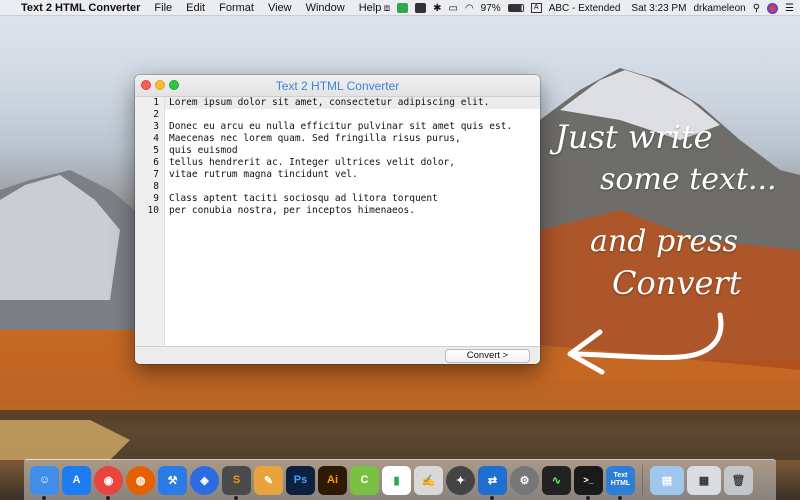 The height and width of the screenshot is (500, 800). I want to click on textedit-icon: ✍, so click(428, 480).